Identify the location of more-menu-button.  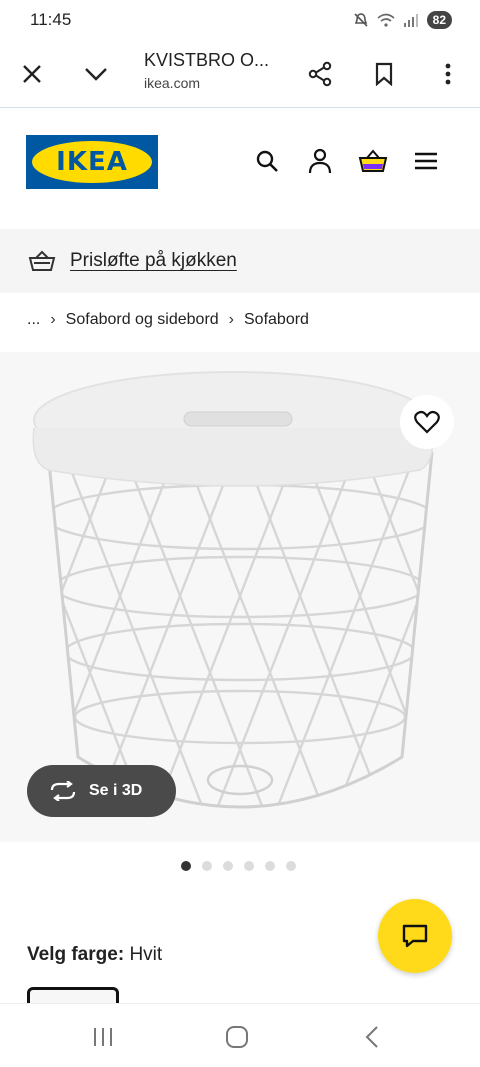
(448, 74).